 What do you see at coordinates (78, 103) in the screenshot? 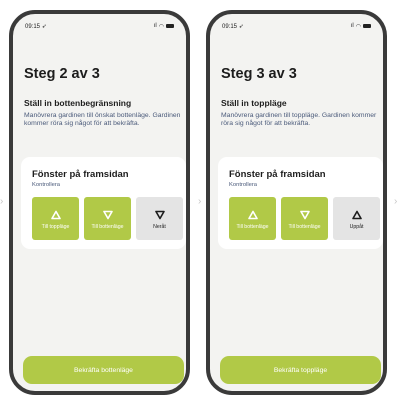
I see `section-title: Ställ in bottenbegränsning` at bounding box center [78, 103].